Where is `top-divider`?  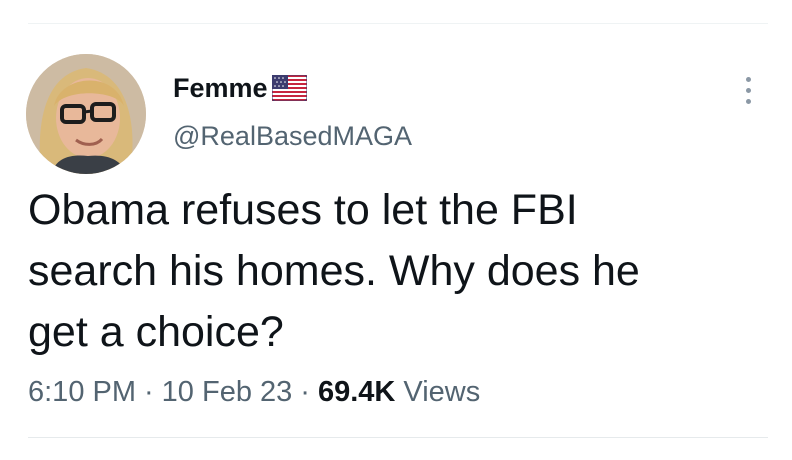
top-divider is located at coordinates (398, 23).